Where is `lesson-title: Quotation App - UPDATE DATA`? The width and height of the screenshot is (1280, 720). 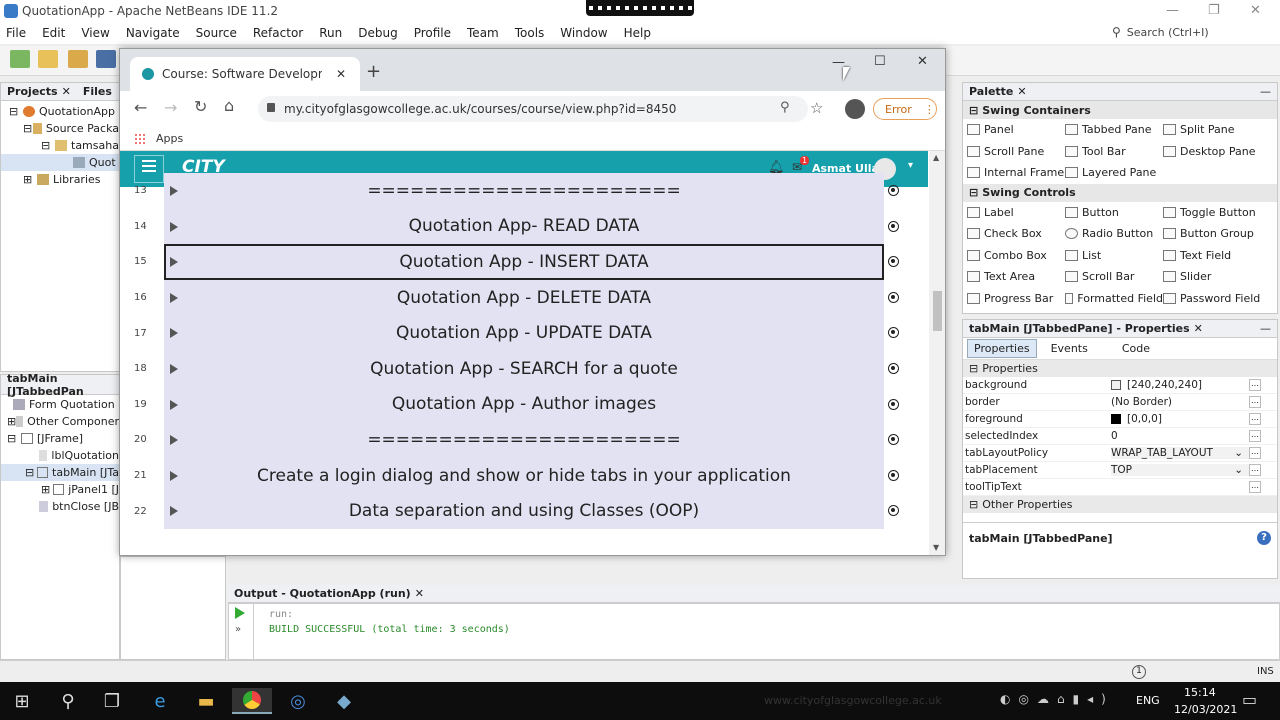
lesson-title: Quotation App - UPDATE DATA is located at coordinates (524, 333).